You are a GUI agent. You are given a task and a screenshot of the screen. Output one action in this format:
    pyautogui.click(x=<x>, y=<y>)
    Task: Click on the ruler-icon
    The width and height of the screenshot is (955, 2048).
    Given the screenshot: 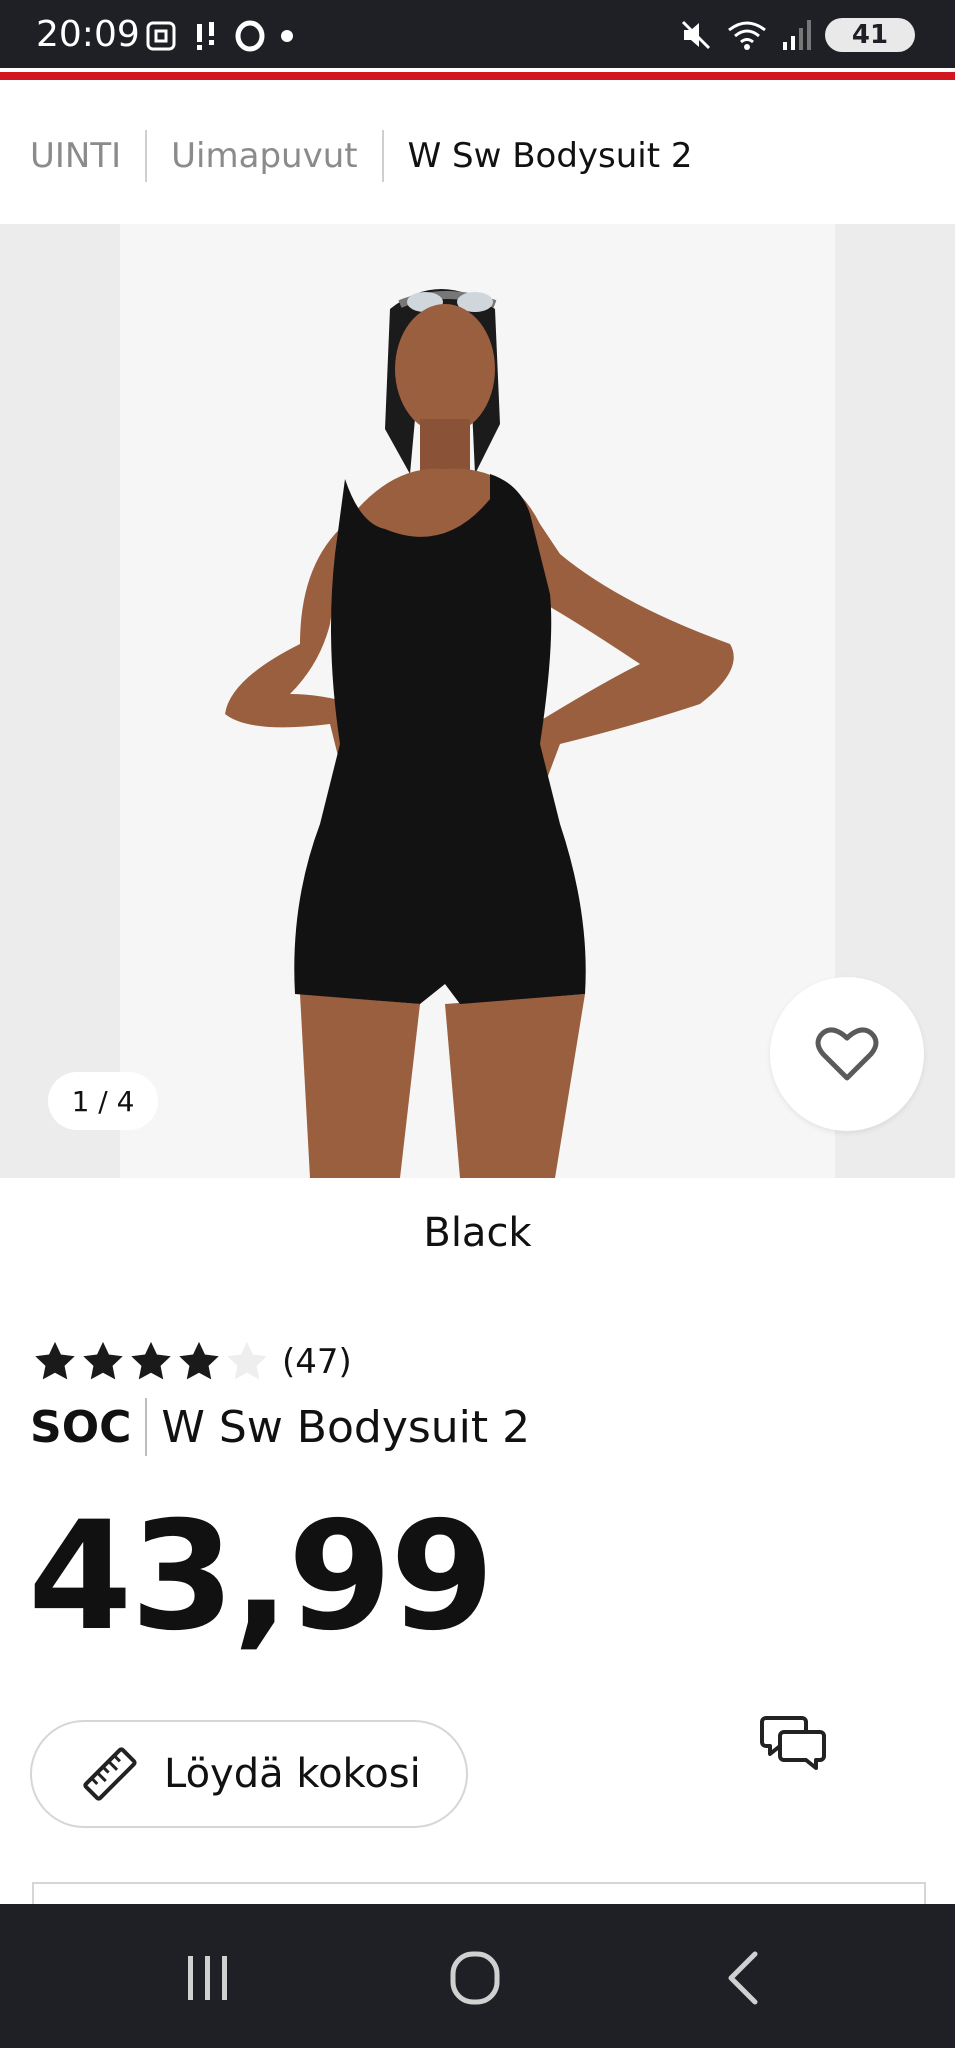 What is the action you would take?
    pyautogui.click(x=110, y=1774)
    